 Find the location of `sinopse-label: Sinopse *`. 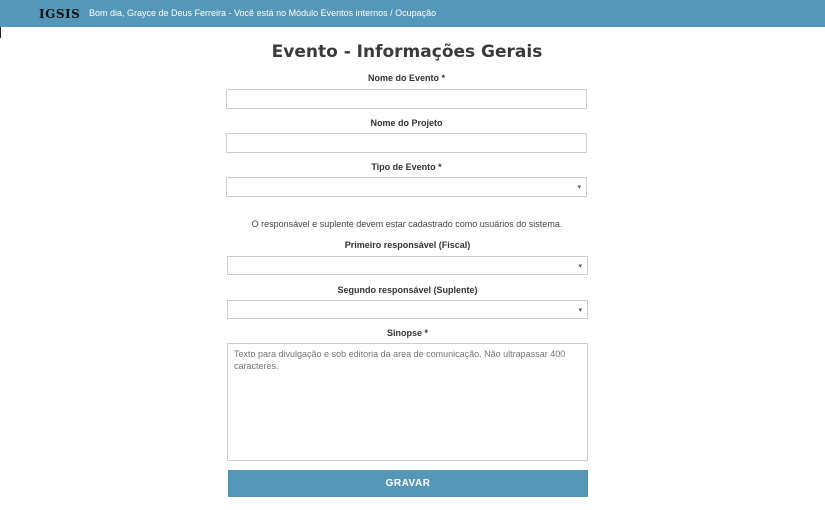

sinopse-label: Sinopse * is located at coordinates (407, 333).